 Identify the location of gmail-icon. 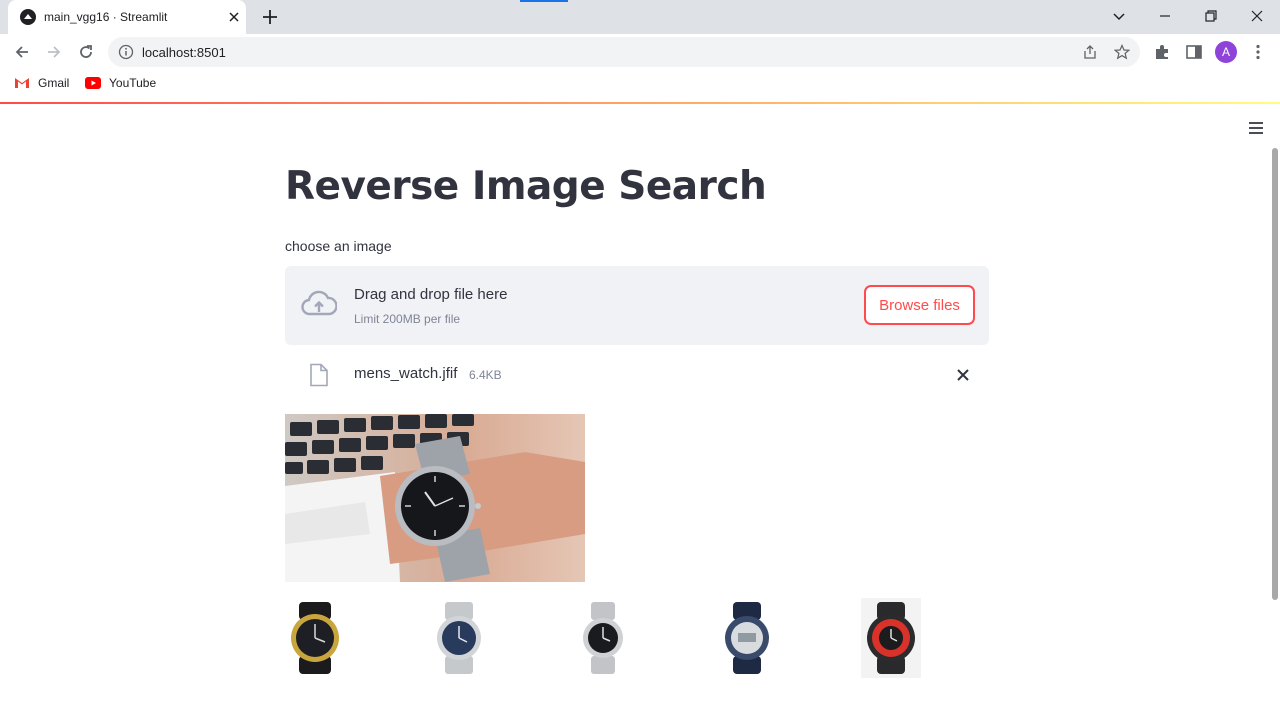
(22, 83).